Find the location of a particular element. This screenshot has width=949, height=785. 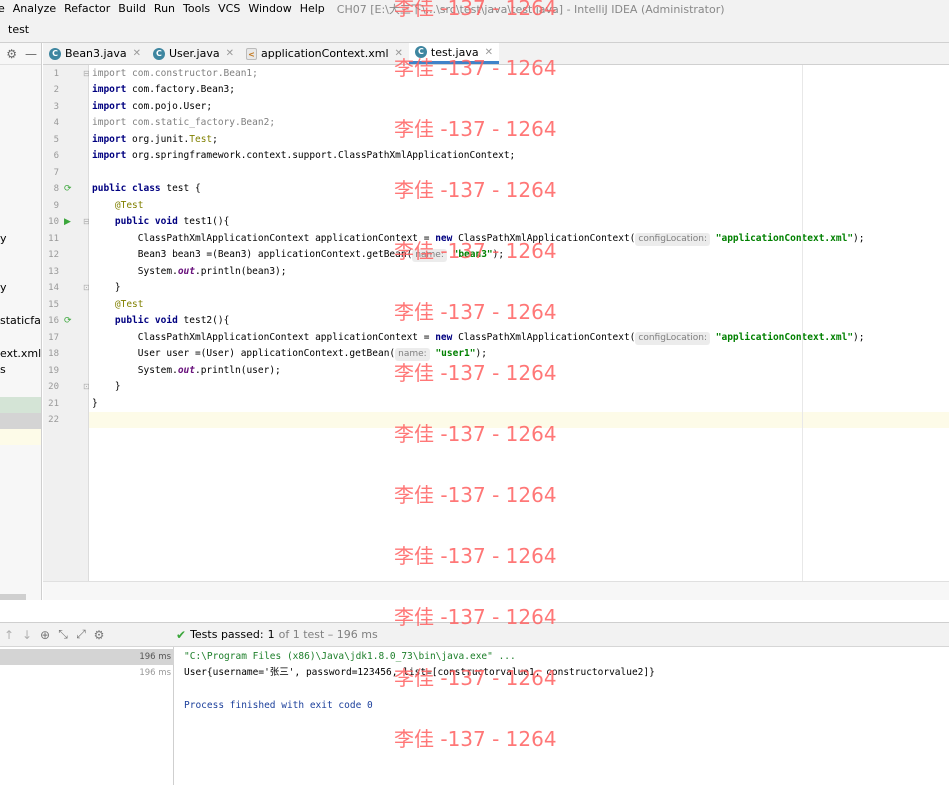

line-number: 20 is located at coordinates (53, 387).